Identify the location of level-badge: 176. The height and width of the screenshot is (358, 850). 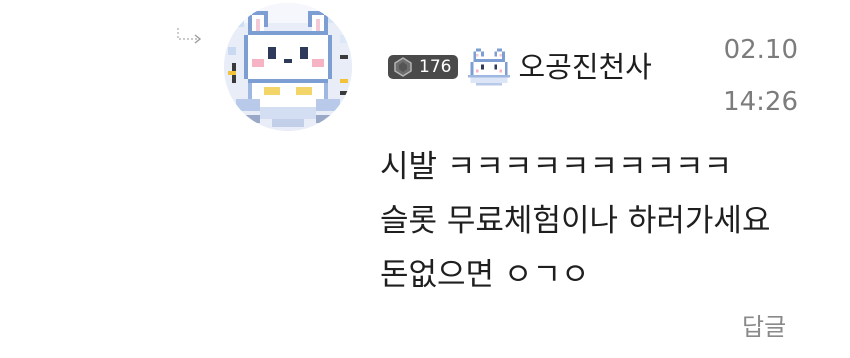
(423, 67).